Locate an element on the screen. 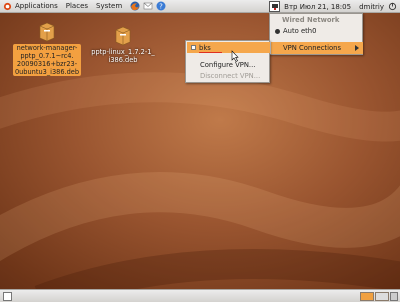 This screenshot has height=302, width=400. email-icon is located at coordinates (148, 6).